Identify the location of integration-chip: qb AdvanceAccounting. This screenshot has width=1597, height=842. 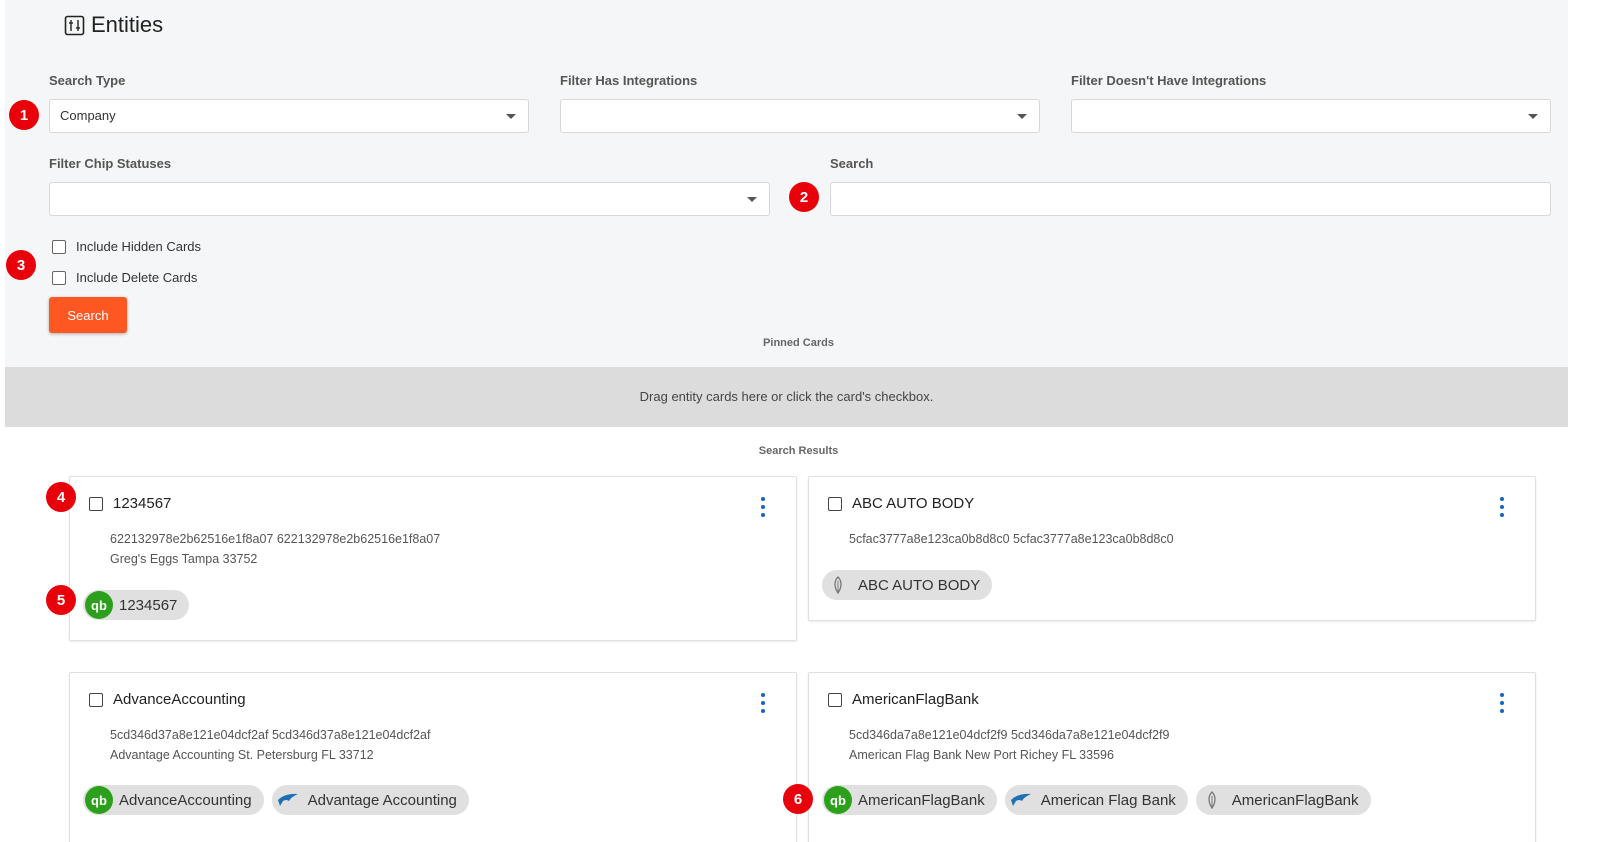
(173, 800).